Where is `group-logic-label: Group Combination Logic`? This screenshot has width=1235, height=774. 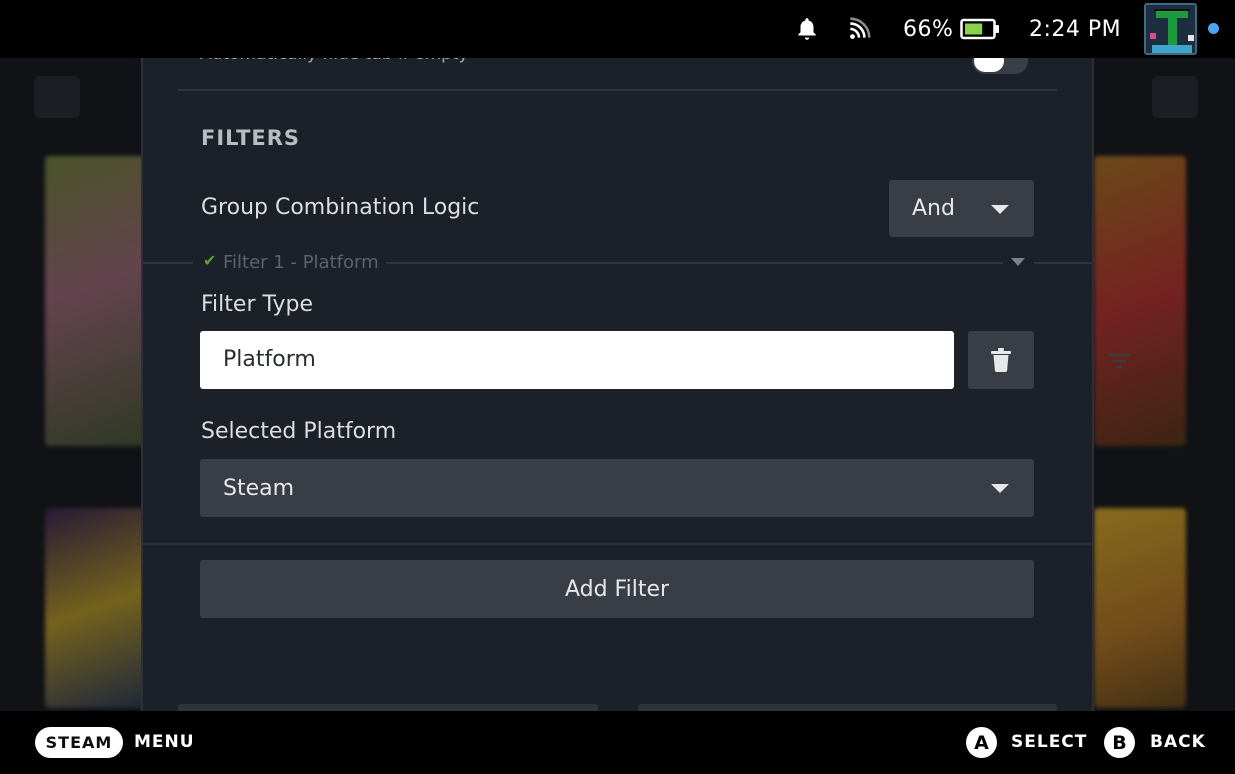 group-logic-label: Group Combination Logic is located at coordinates (340, 207).